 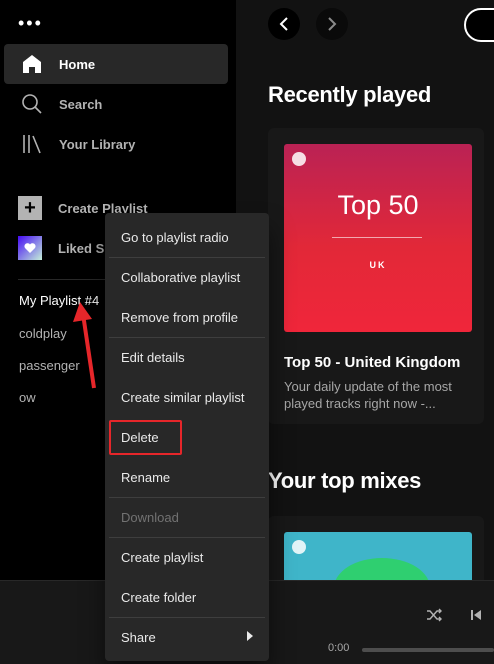 I want to click on playlist-cover: Top 50 UK, so click(x=378, y=238).